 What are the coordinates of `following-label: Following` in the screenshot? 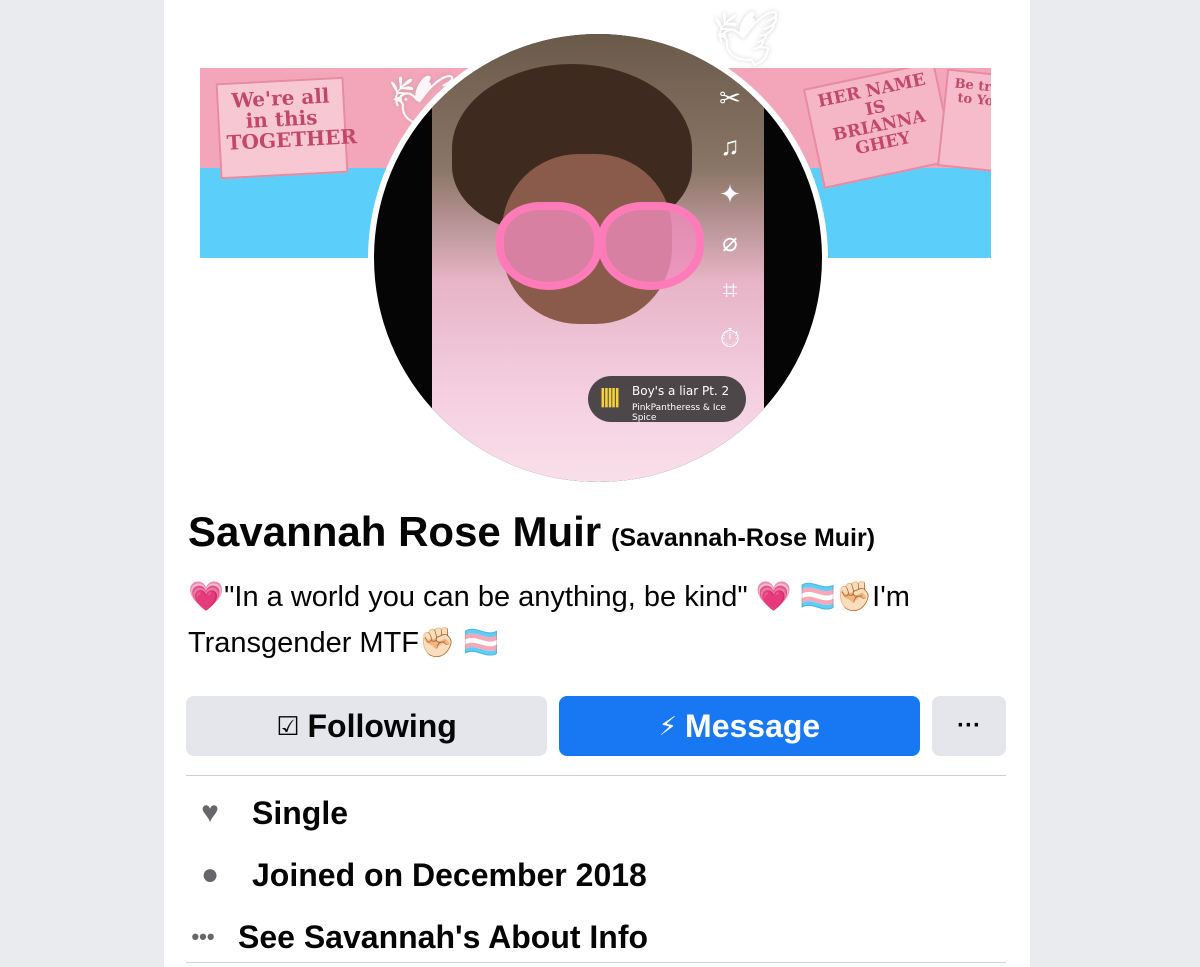 It's located at (382, 725).